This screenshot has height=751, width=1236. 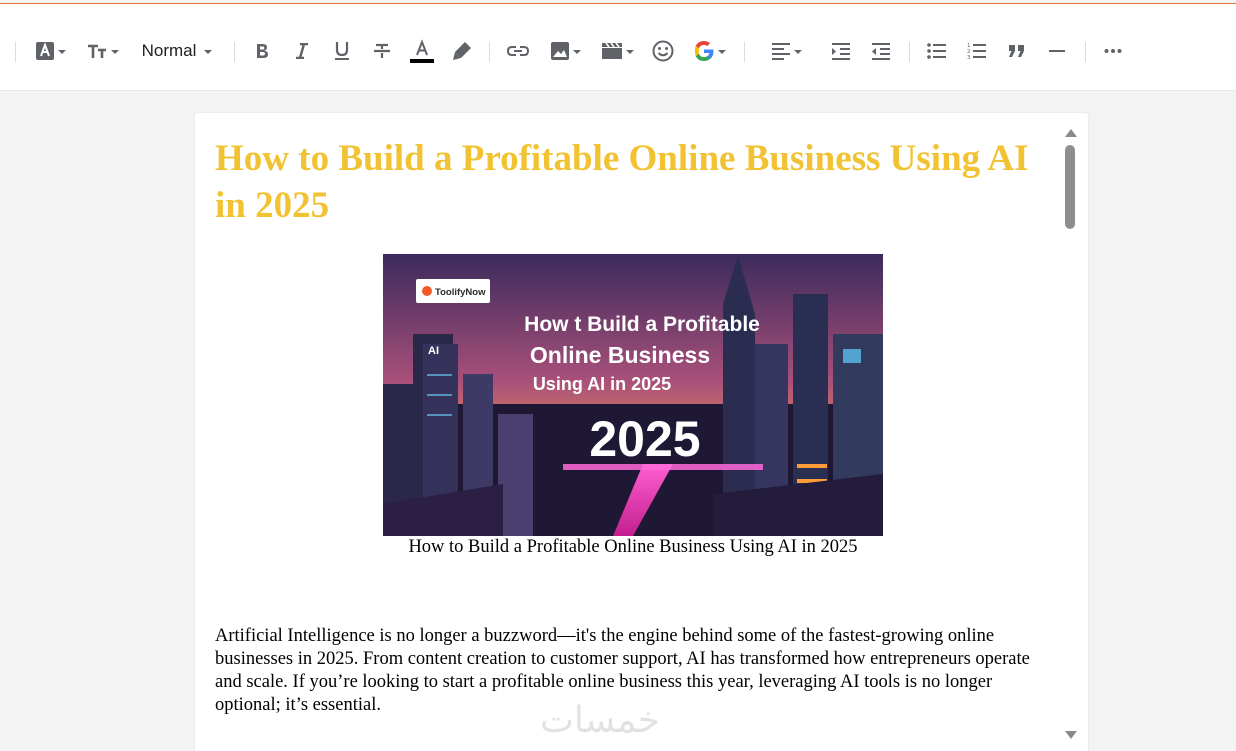 I want to click on scroll-up-arrow-icon, so click(x=1071, y=133).